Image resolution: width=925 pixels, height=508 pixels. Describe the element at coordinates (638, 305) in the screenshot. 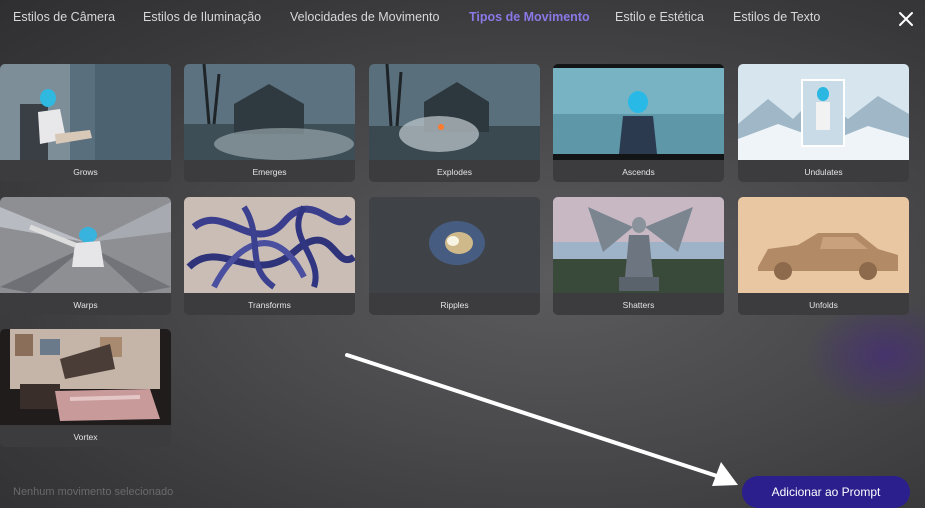

I see `card-label: Shatters` at that location.